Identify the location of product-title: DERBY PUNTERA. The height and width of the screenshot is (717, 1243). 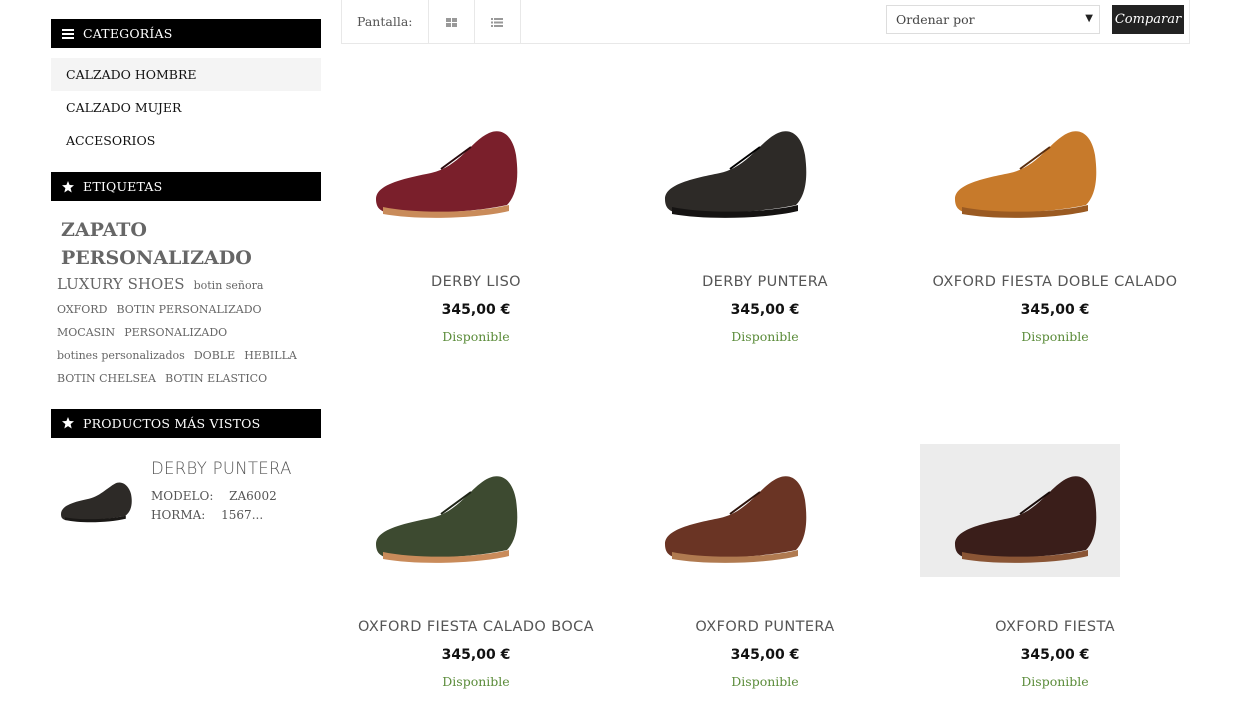
(765, 282).